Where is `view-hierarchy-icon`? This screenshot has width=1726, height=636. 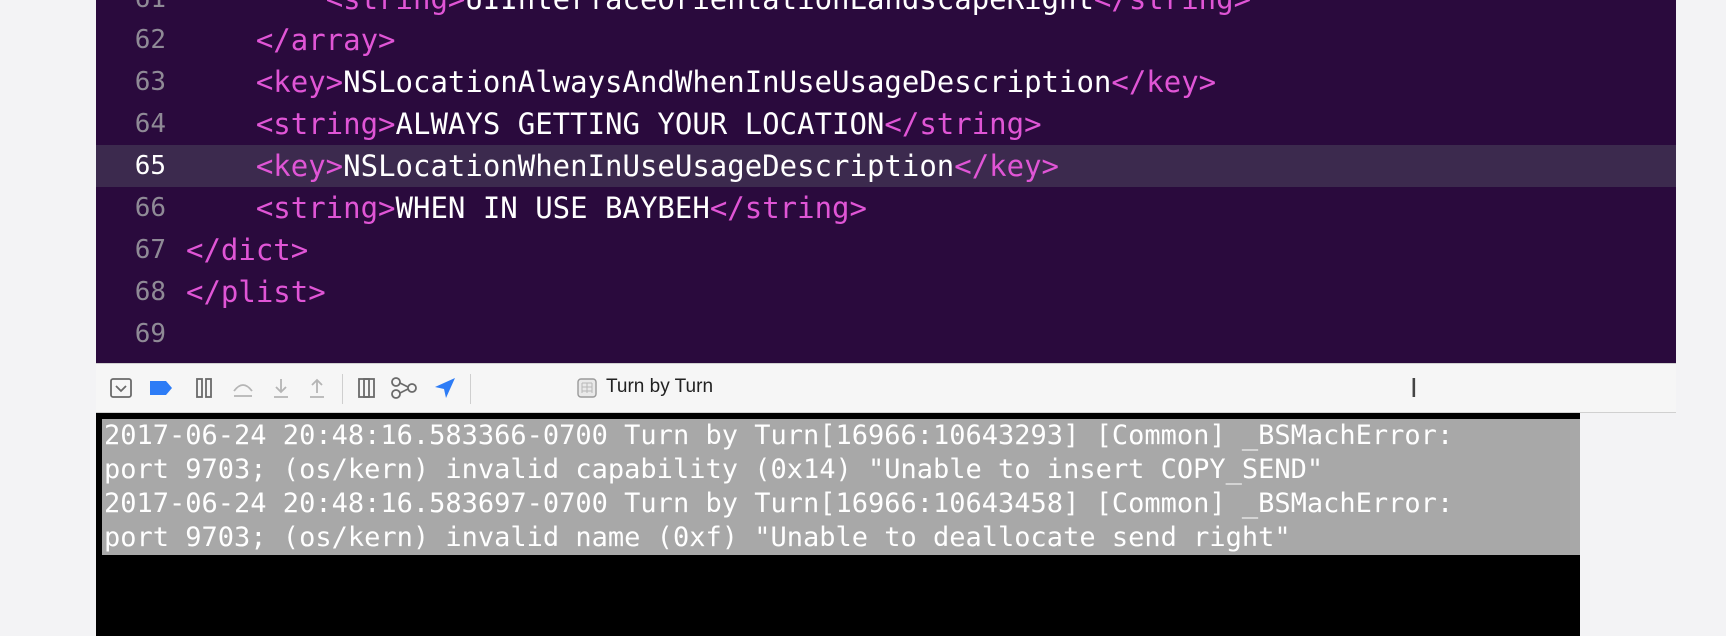
view-hierarchy-icon is located at coordinates (367, 388).